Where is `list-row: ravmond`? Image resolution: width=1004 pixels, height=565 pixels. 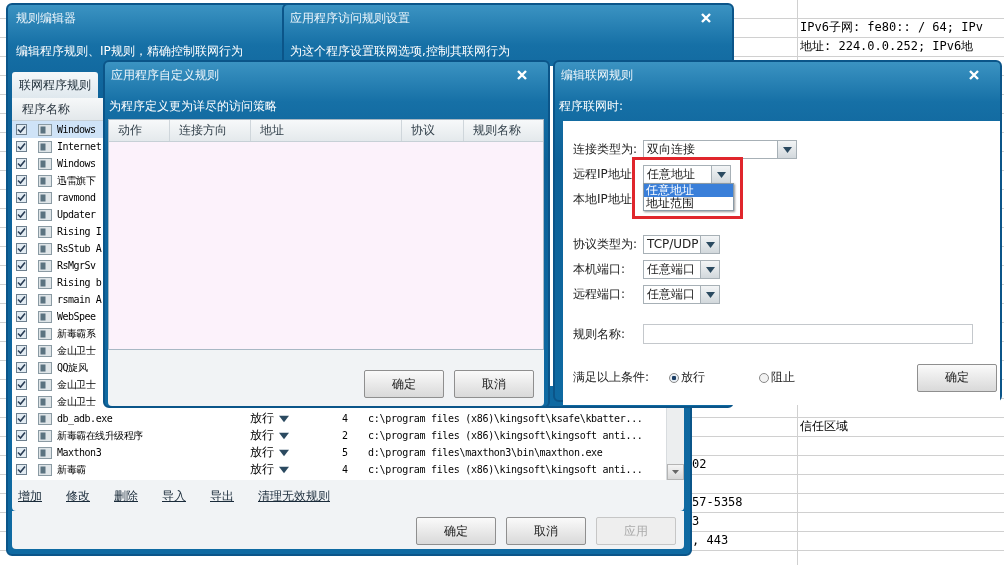 list-row: ravmond is located at coordinates (57, 197).